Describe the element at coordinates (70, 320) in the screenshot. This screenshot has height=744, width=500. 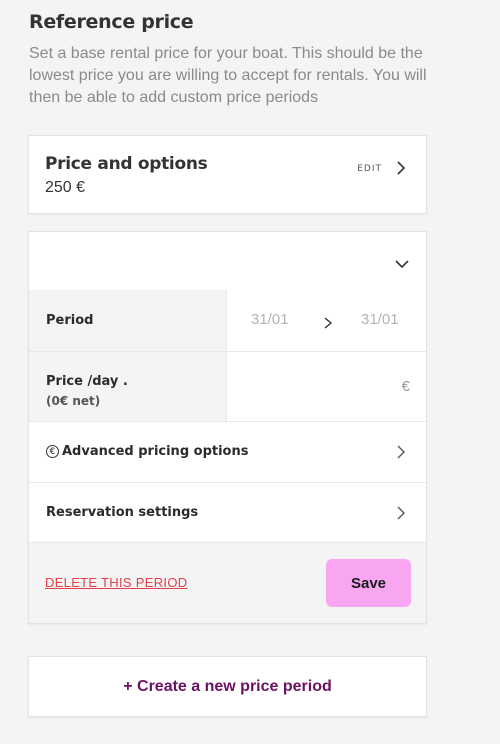
I see `period-label: Period` at that location.